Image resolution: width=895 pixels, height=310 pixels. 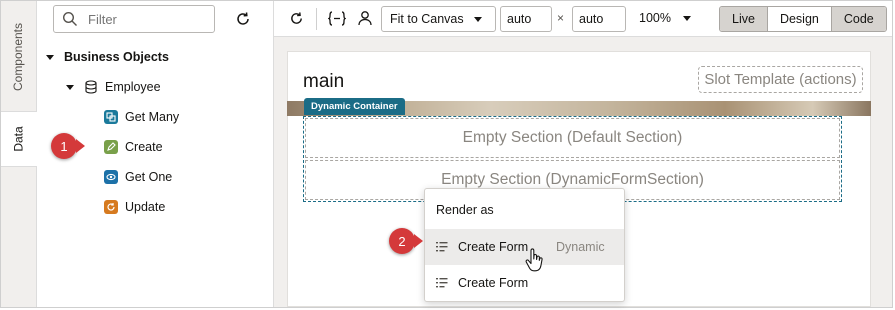 What do you see at coordinates (599, 19) in the screenshot?
I see `canvas-height-input: auto` at bounding box center [599, 19].